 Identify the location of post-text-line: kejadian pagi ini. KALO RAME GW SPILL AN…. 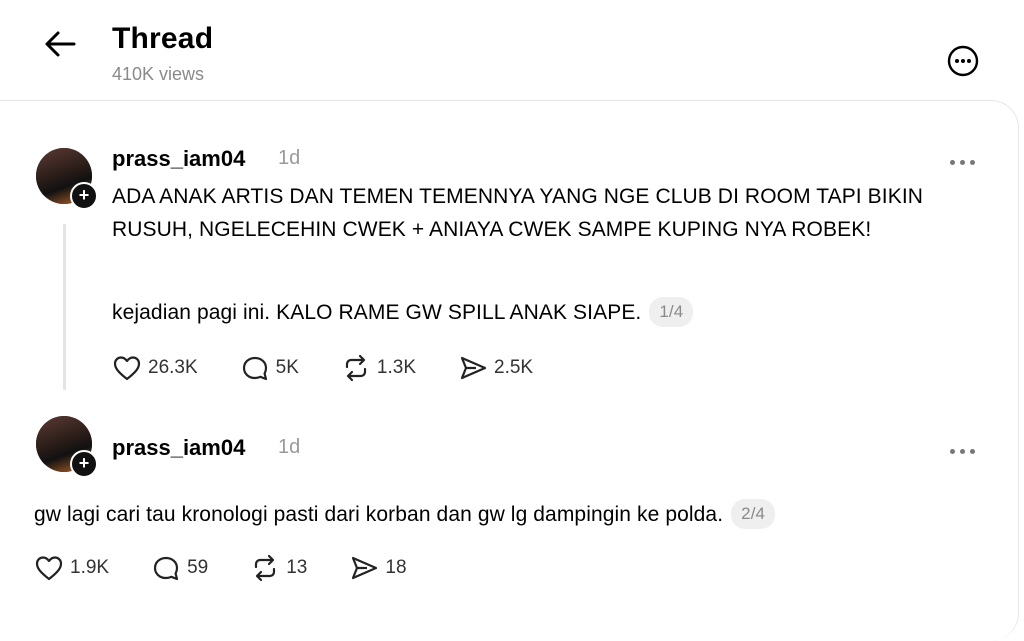
(377, 312).